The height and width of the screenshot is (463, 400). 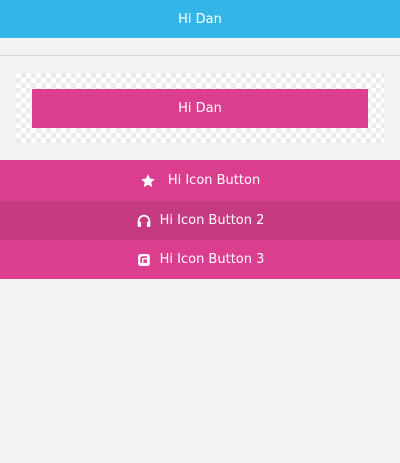 I want to click on app-square-icon, so click(x=144, y=260).